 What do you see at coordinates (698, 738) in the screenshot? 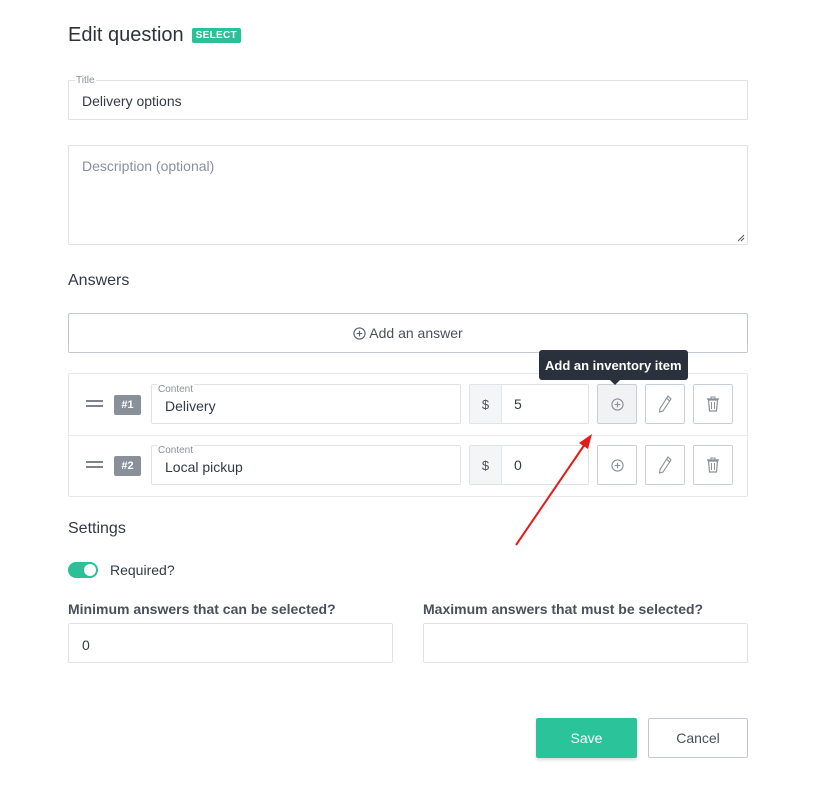
I see `cancel-button: Cancel` at bounding box center [698, 738].